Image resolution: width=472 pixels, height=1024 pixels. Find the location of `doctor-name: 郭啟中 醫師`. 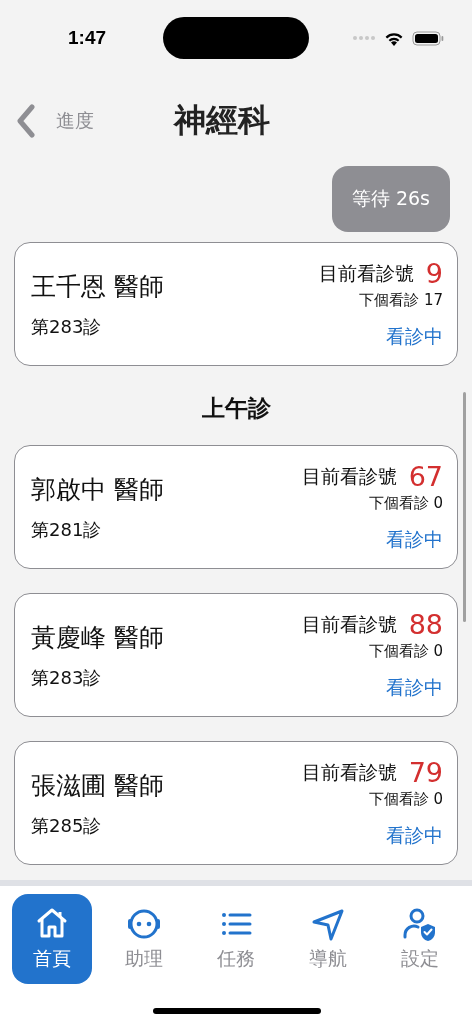

doctor-name: 郭啟中 醫師 is located at coordinates (97, 489).